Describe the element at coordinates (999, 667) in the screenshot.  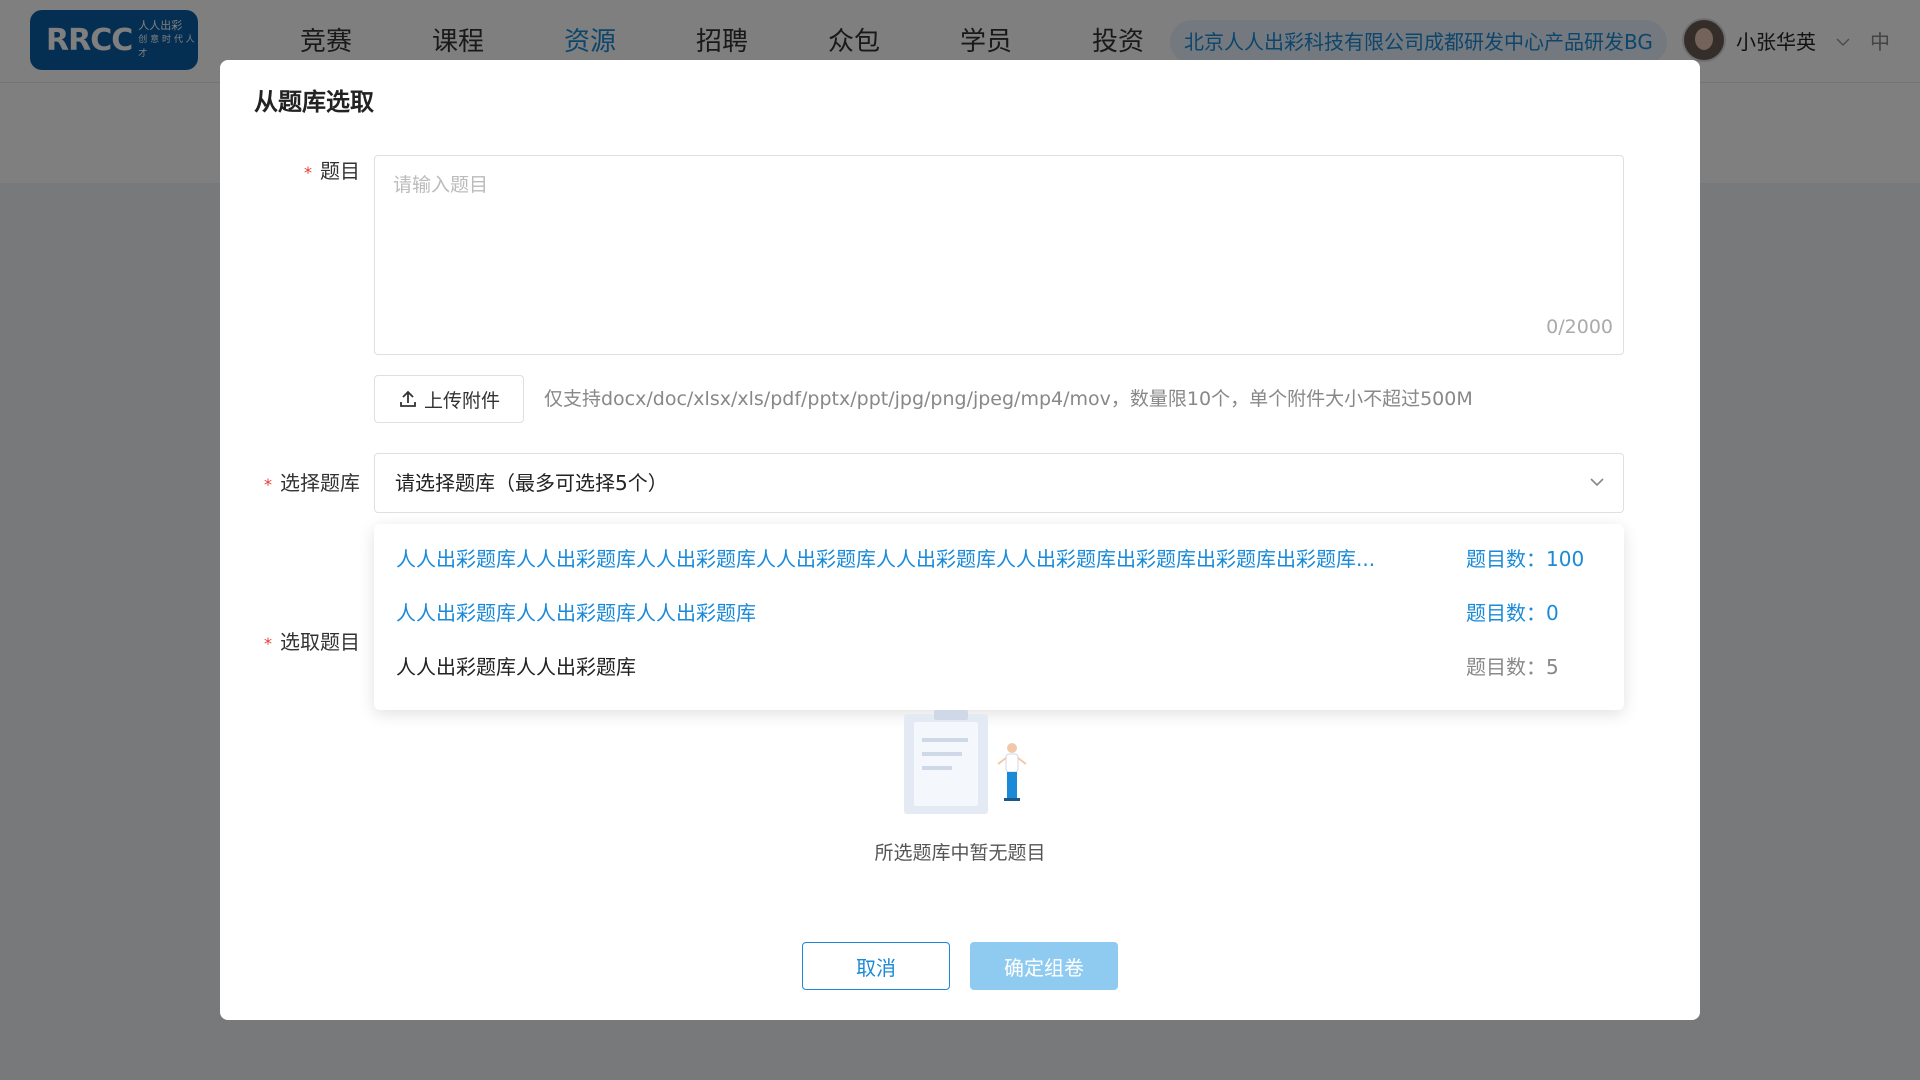
I see `bank-option: 人人出彩题库人人出彩题库 题目数：5` at that location.